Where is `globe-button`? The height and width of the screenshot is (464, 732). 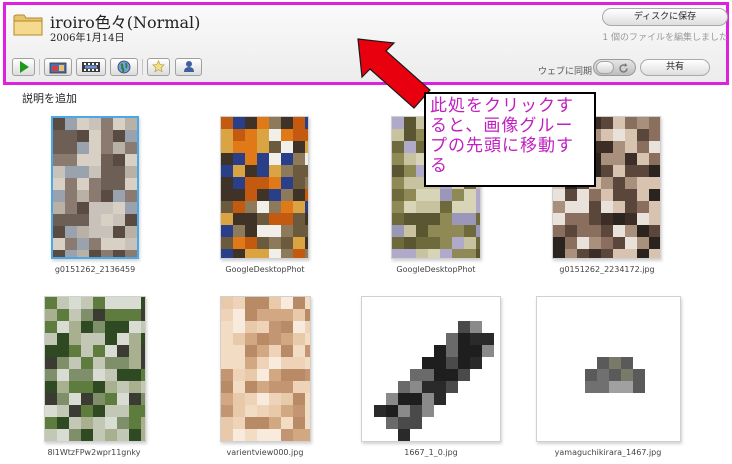 globe-button is located at coordinates (124, 67).